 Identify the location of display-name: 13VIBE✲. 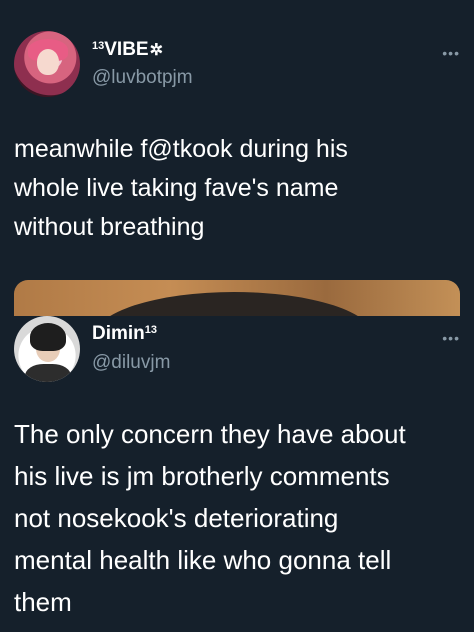
(127, 50).